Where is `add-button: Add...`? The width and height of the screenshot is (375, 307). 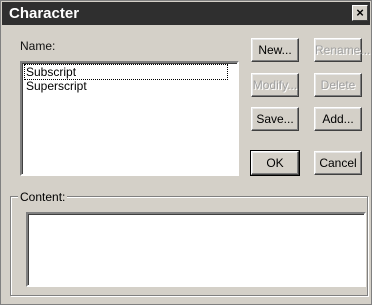 add-button: Add... is located at coordinates (338, 119).